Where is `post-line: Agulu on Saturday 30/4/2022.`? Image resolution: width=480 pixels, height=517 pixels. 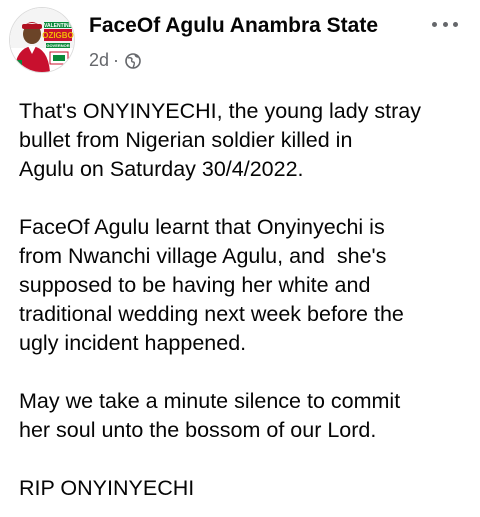
post-line: Agulu on Saturday 30/4/2022. is located at coordinates (161, 169).